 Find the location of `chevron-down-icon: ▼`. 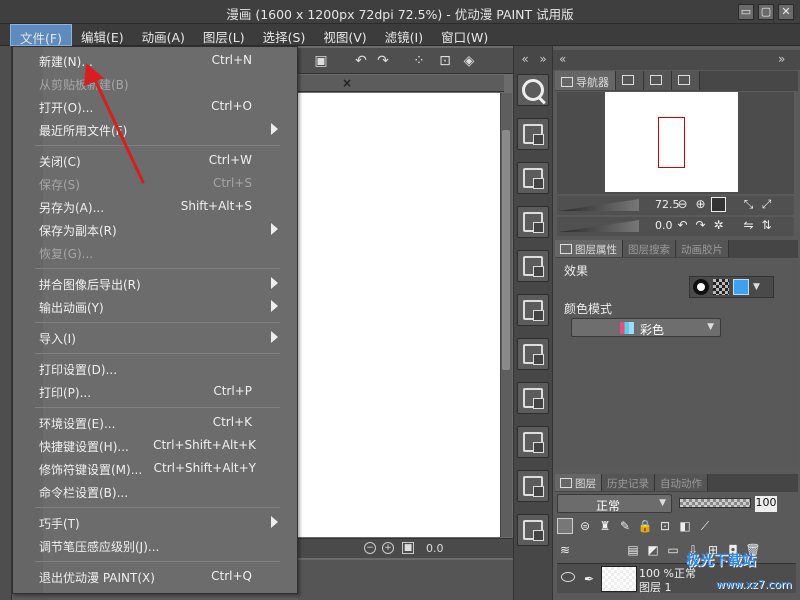

chevron-down-icon: ▼ is located at coordinates (756, 287).